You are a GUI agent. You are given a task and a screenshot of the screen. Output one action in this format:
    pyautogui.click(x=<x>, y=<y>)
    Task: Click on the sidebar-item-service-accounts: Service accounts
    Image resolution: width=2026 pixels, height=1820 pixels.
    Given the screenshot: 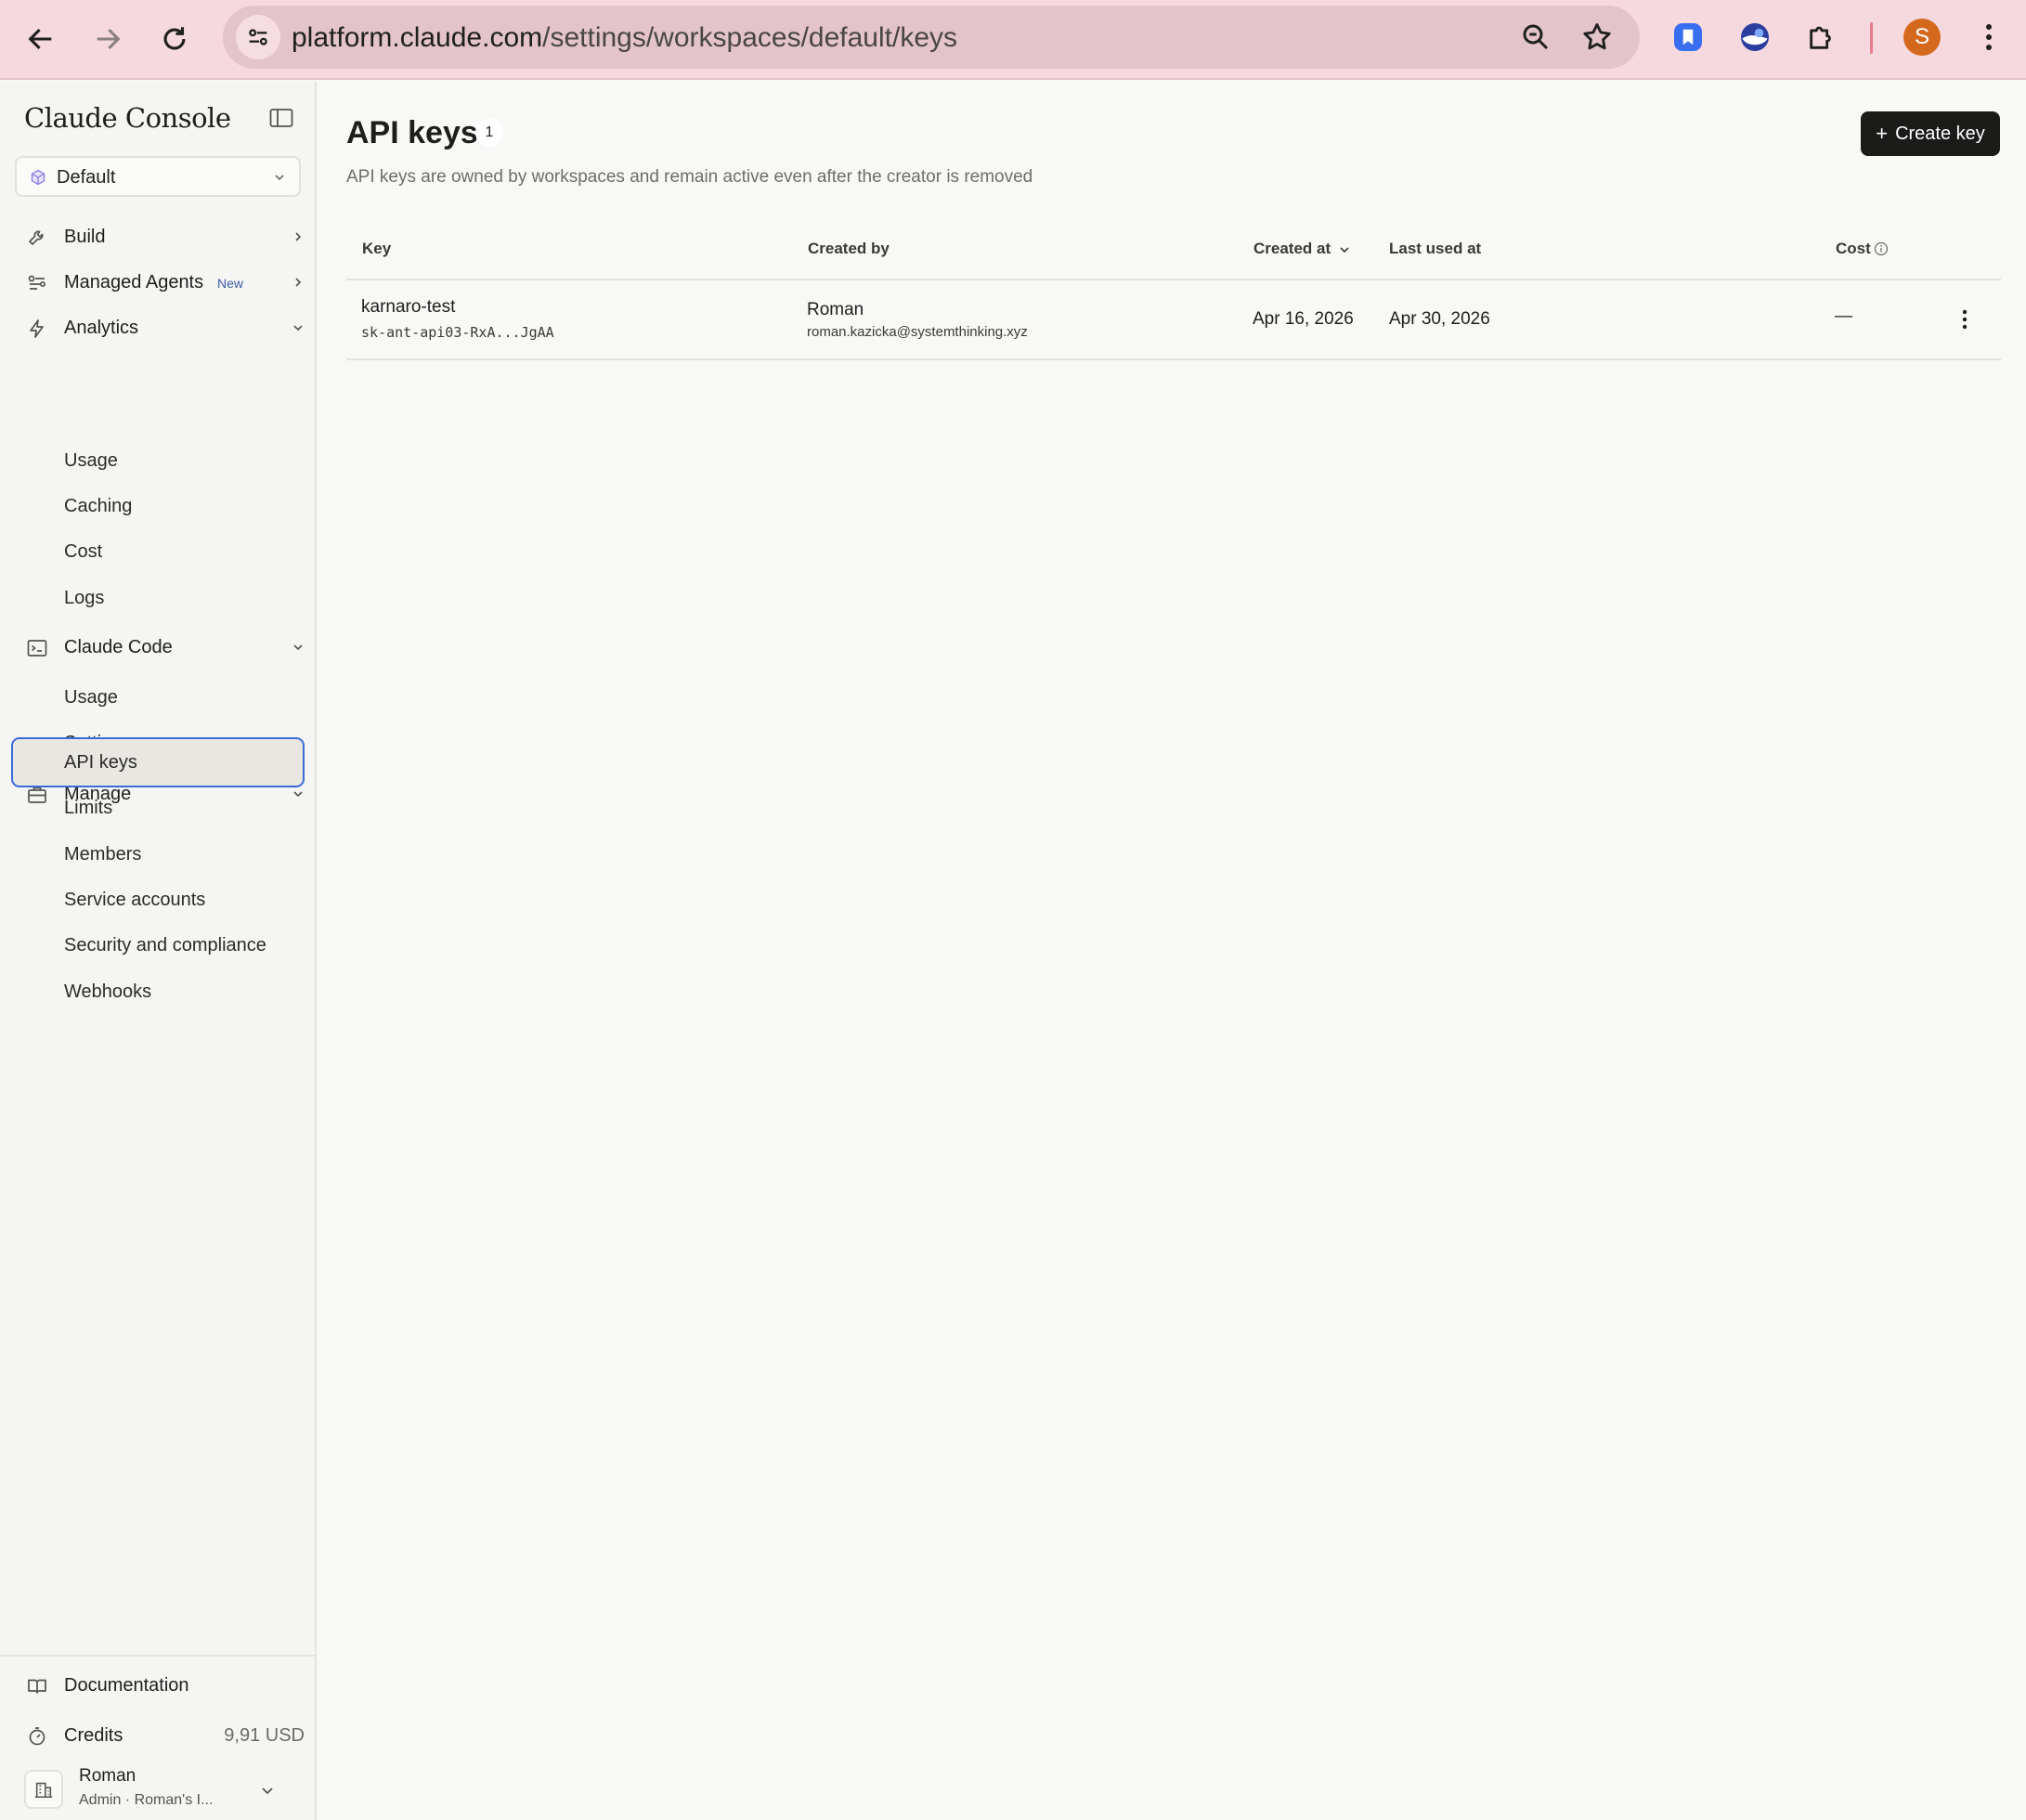 What is the action you would take?
    pyautogui.click(x=134, y=900)
    